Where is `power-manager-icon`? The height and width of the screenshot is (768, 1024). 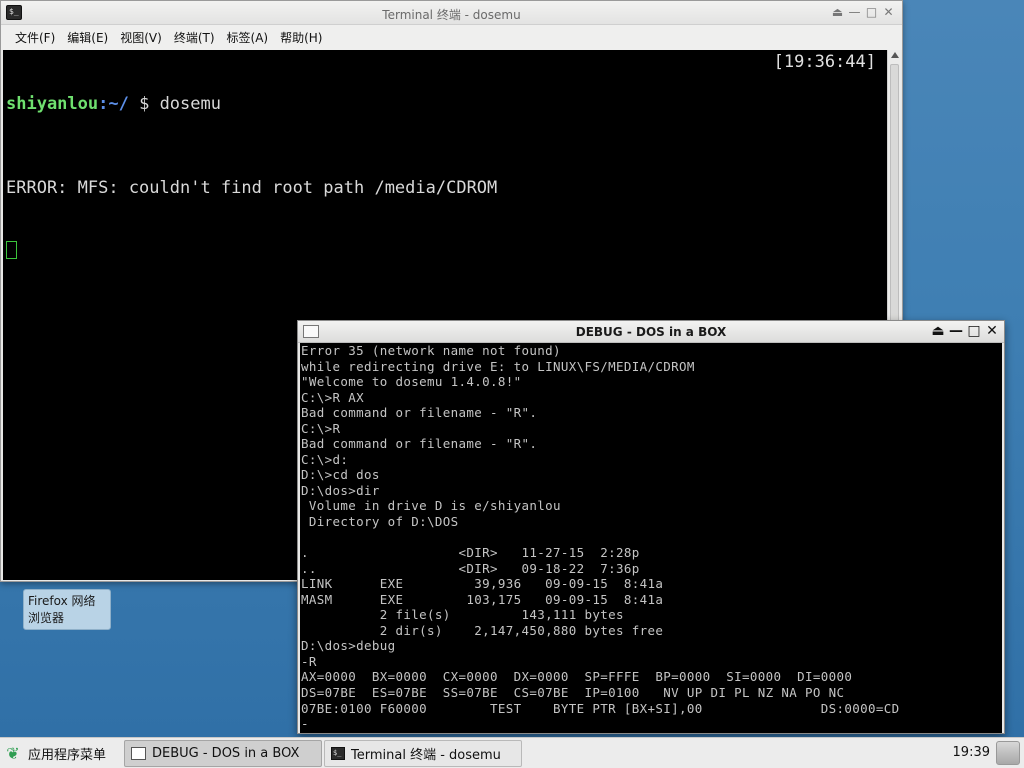 power-manager-icon is located at coordinates (1008, 753).